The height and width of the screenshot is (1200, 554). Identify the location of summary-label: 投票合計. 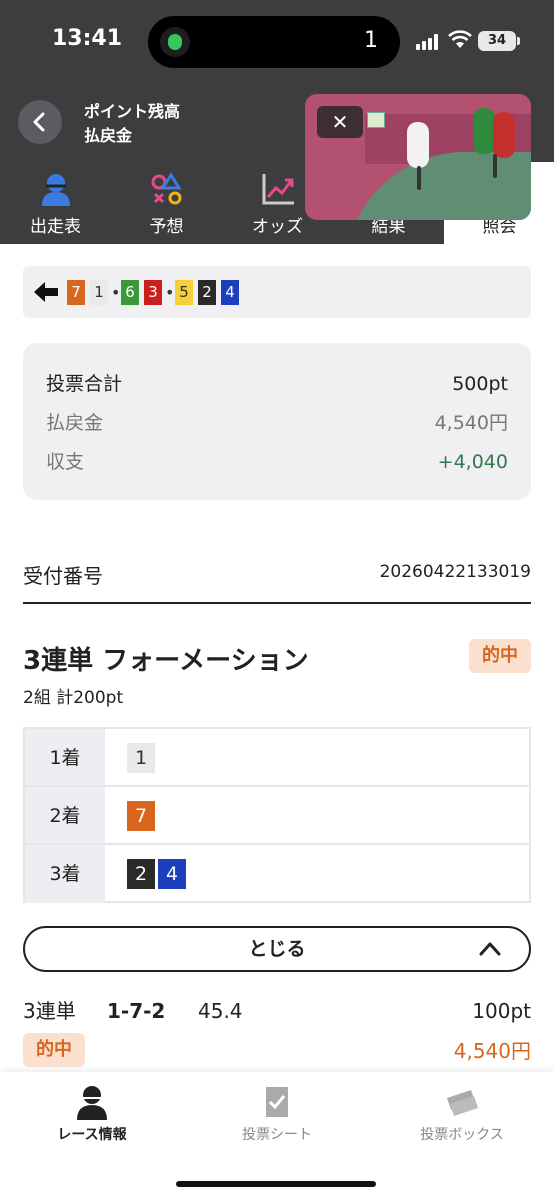
(84, 384).